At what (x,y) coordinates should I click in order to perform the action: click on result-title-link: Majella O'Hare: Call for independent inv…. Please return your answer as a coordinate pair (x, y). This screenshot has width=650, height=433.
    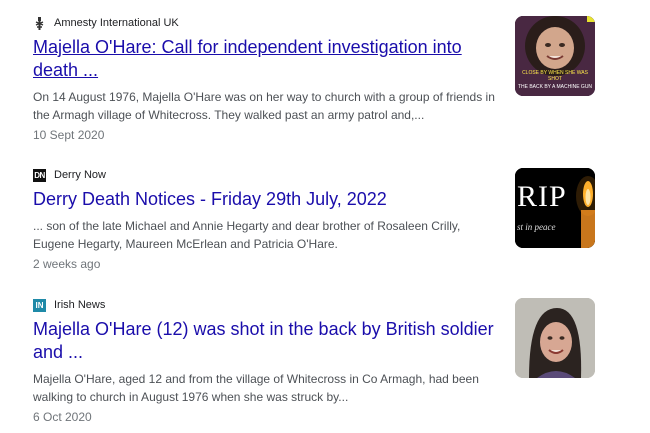
    Looking at the image, I should click on (265, 59).